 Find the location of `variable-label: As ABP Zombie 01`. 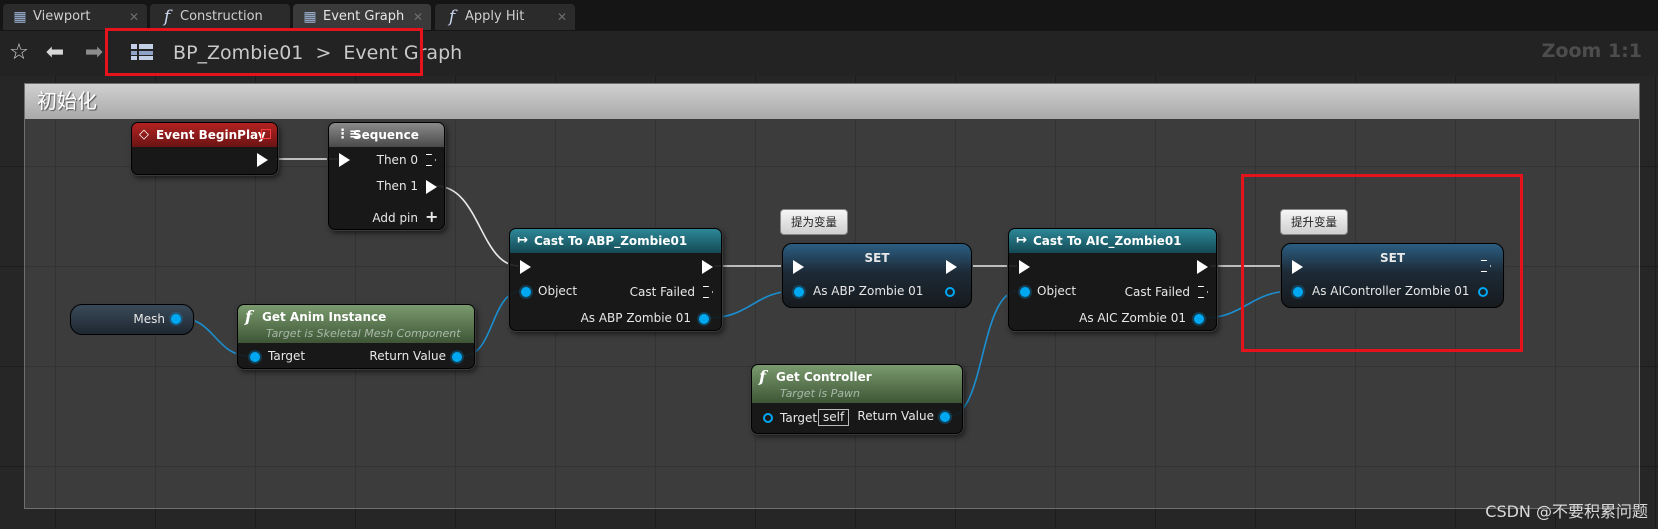

variable-label: As ABP Zombie 01 is located at coordinates (868, 291).